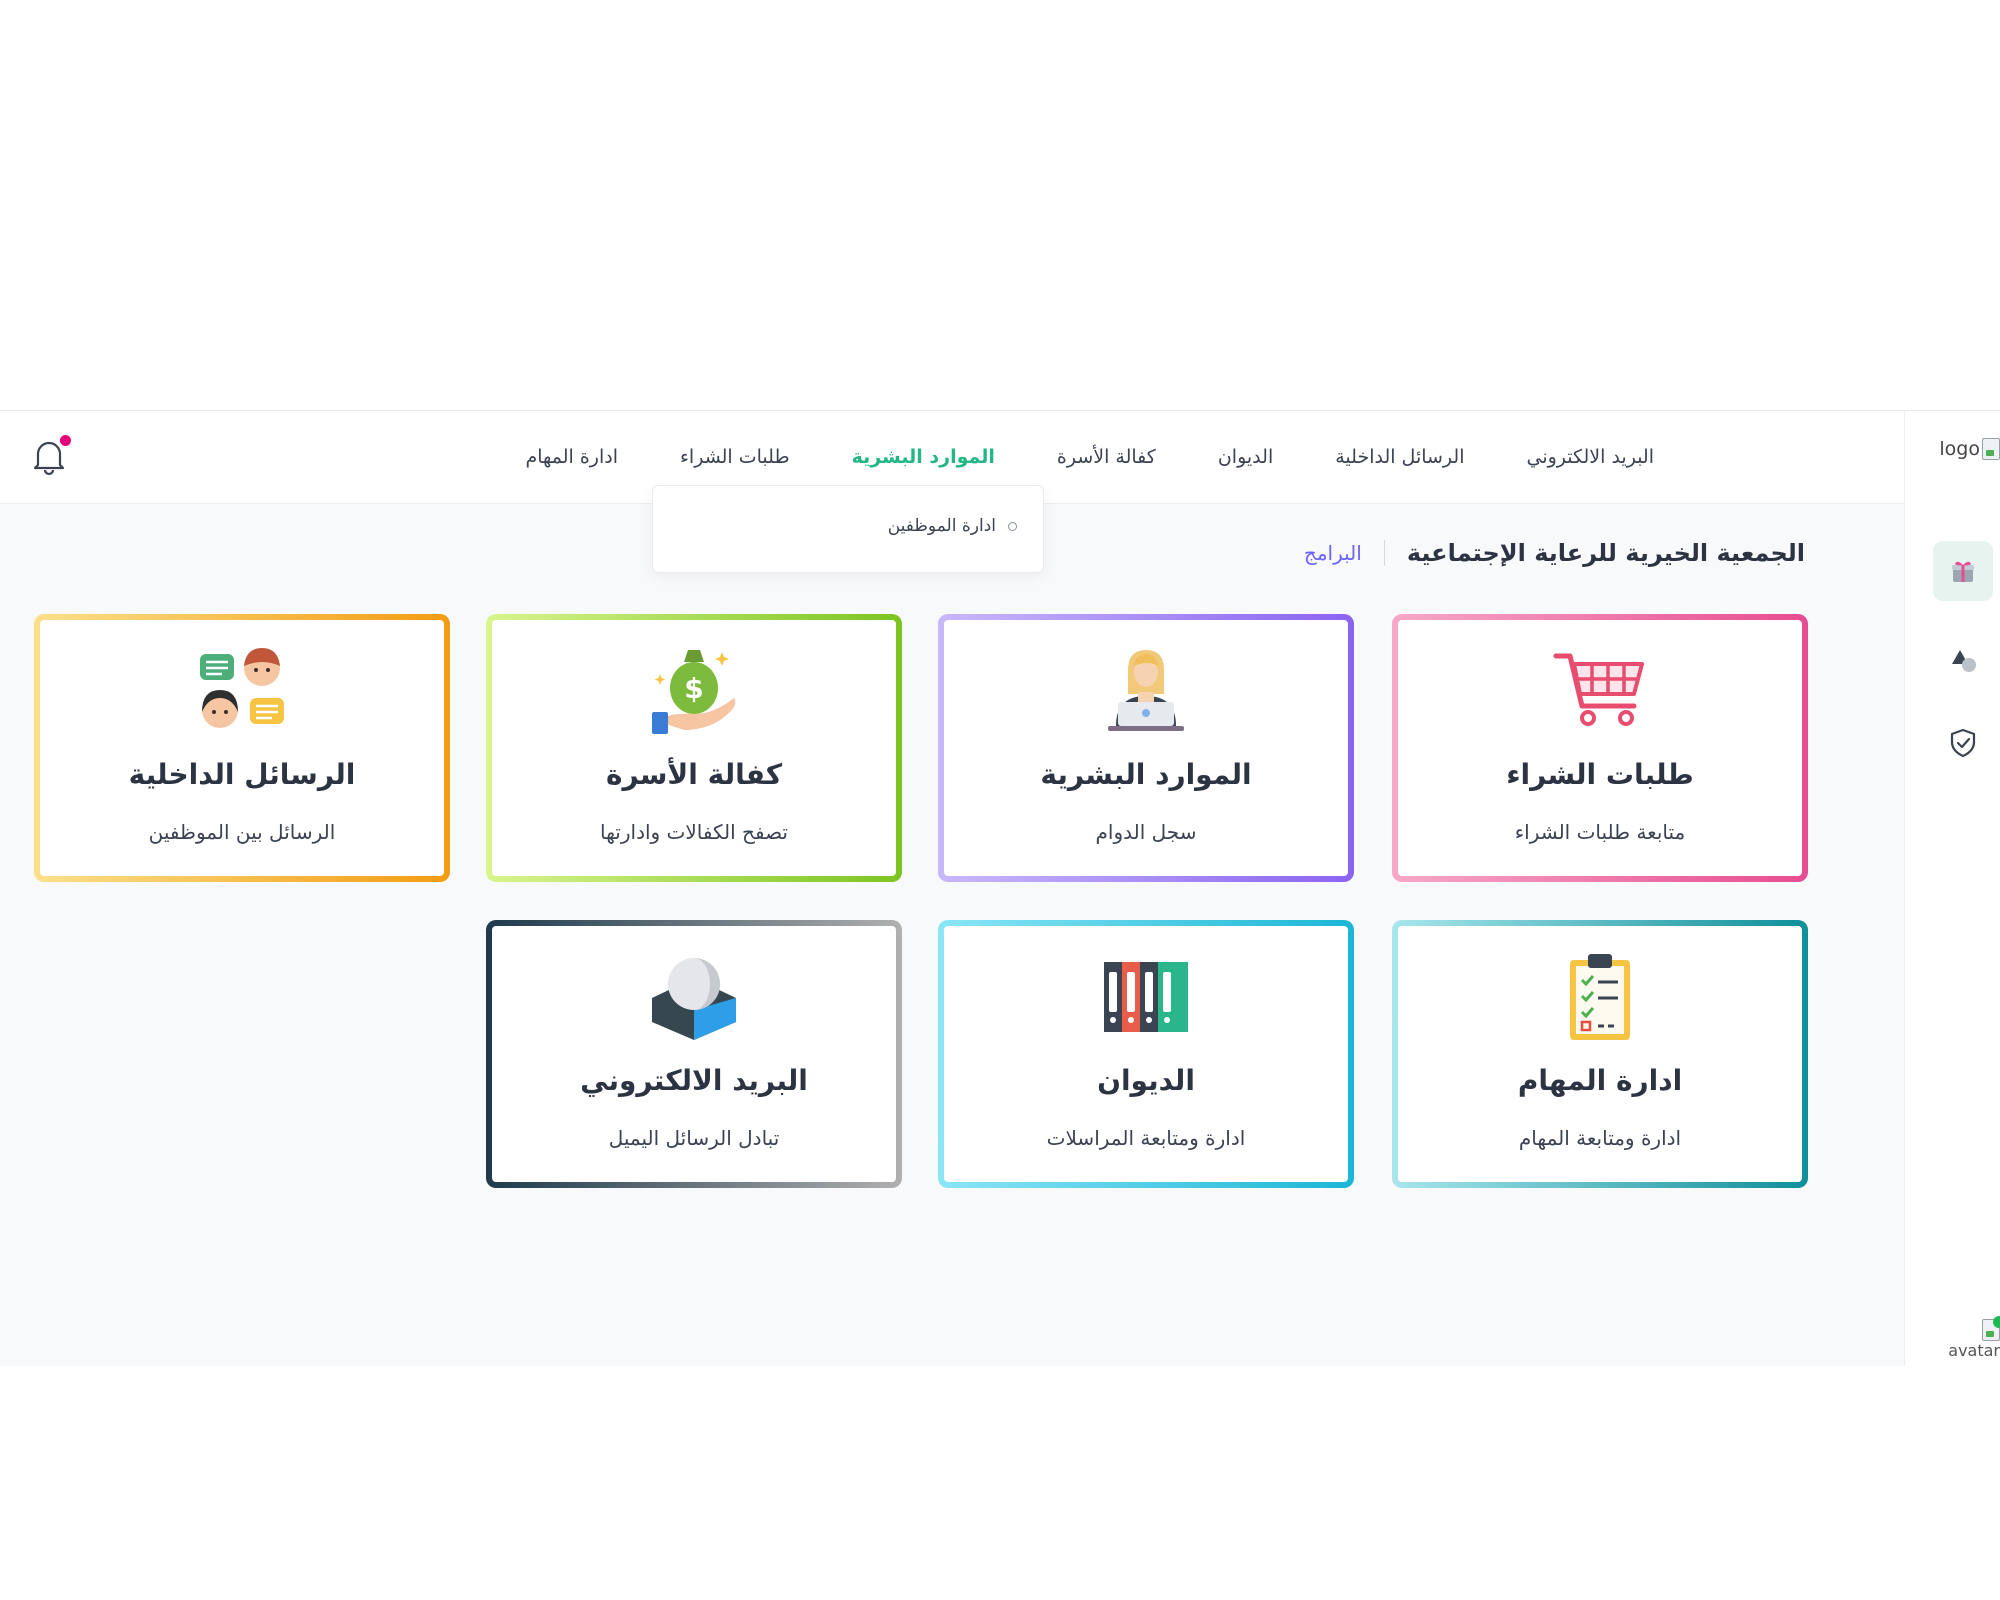  I want to click on roundcube-mail-icon, so click(694, 999).